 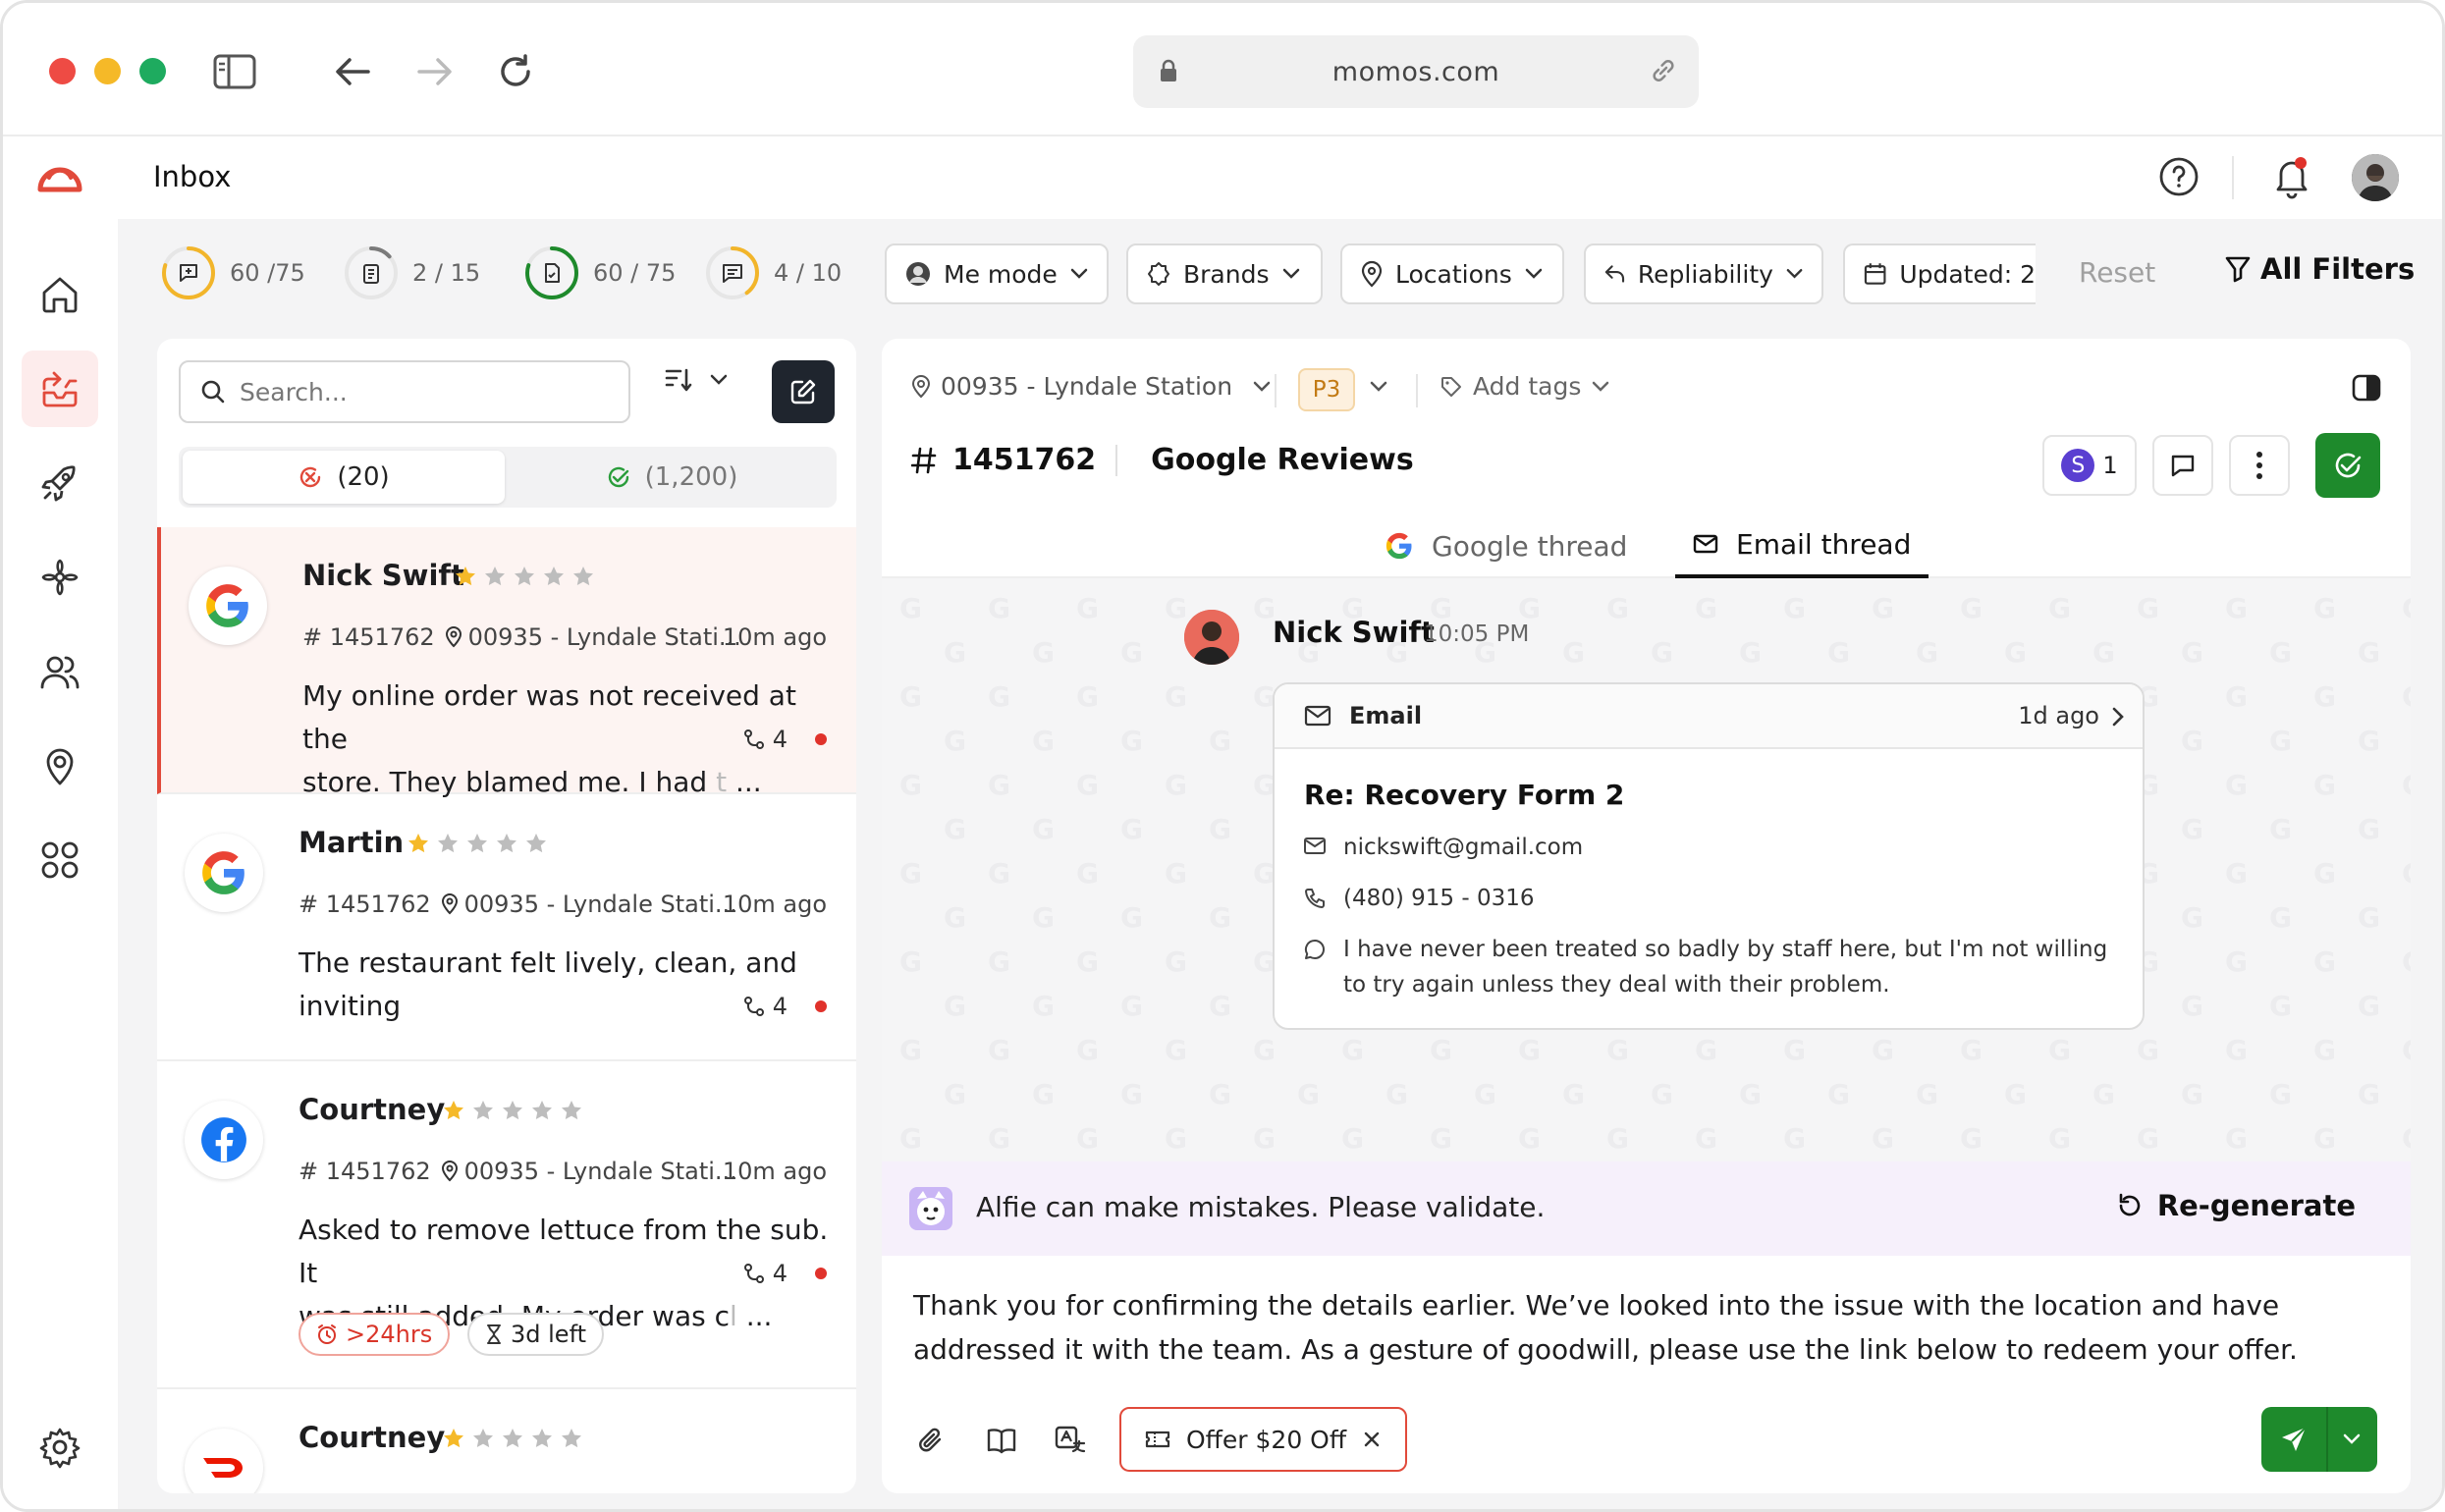 I want to click on sidebar-item-settings, so click(x=60, y=1447).